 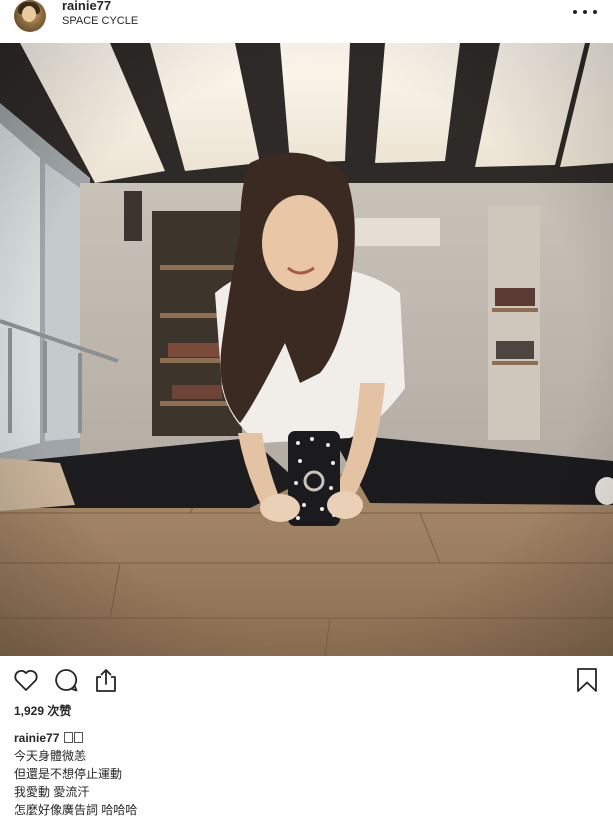 What do you see at coordinates (68, 774) in the screenshot?
I see `caption-line: 但還是不想停止運動` at bounding box center [68, 774].